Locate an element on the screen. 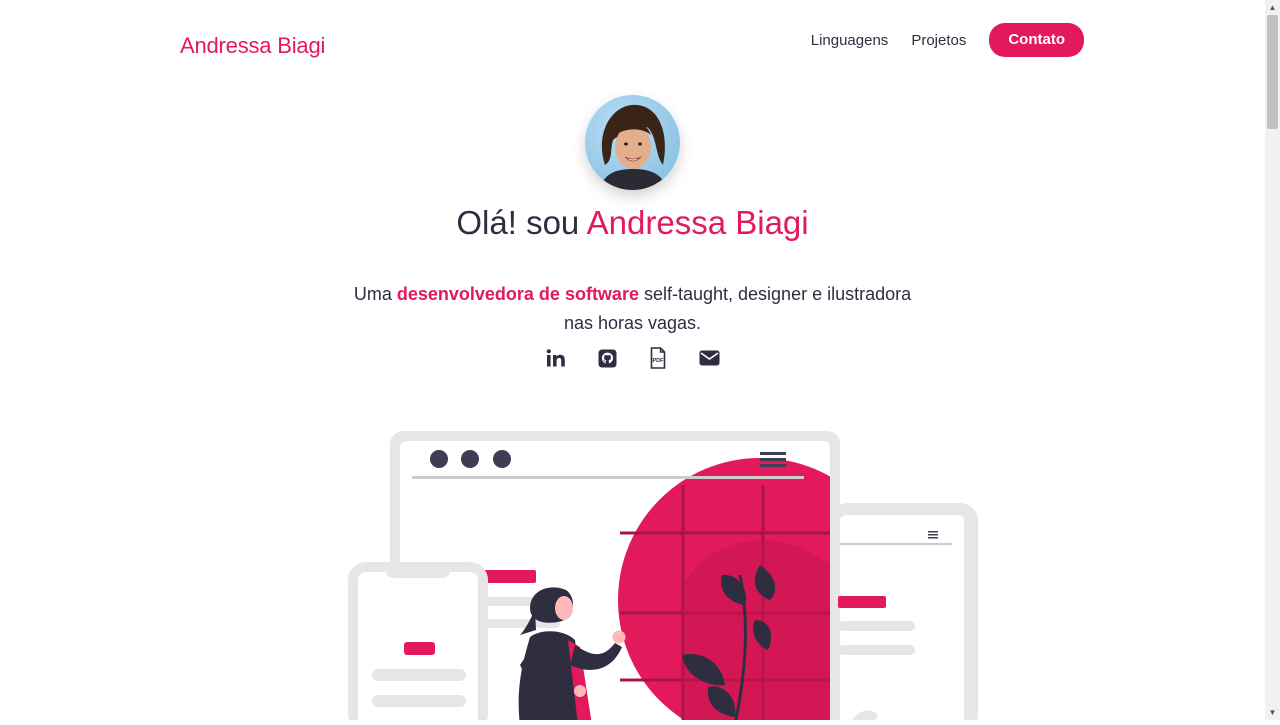 The image size is (1280, 725). social-links: PDF is located at coordinates (632, 358).